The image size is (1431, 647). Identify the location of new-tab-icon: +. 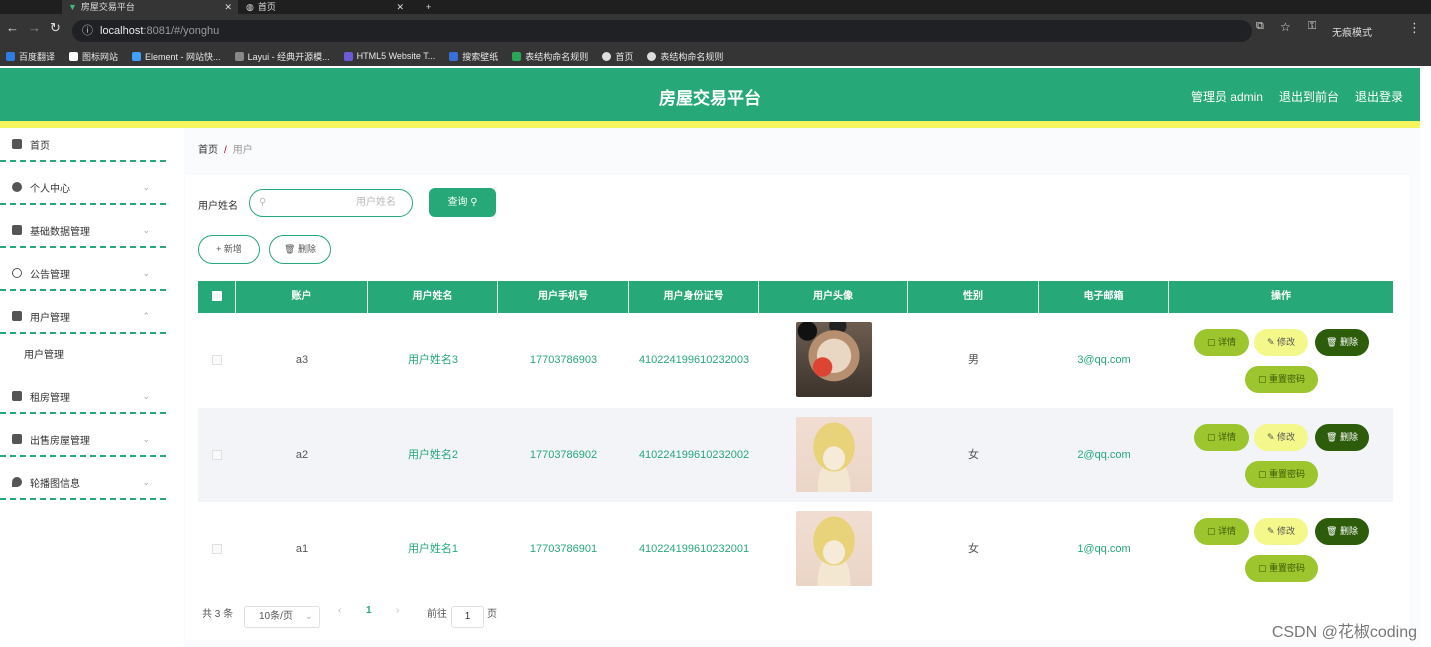
(430, 7).